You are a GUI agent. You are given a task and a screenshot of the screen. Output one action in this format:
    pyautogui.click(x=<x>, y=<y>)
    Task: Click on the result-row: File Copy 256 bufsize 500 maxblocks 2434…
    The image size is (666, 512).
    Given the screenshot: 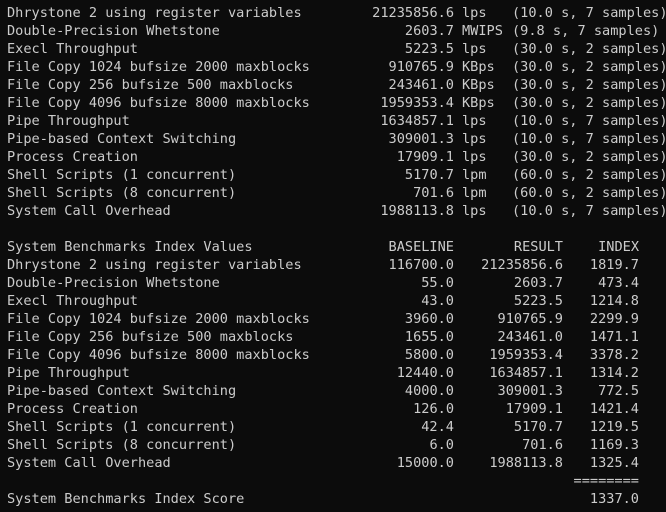 What is the action you would take?
    pyautogui.click(x=333, y=85)
    